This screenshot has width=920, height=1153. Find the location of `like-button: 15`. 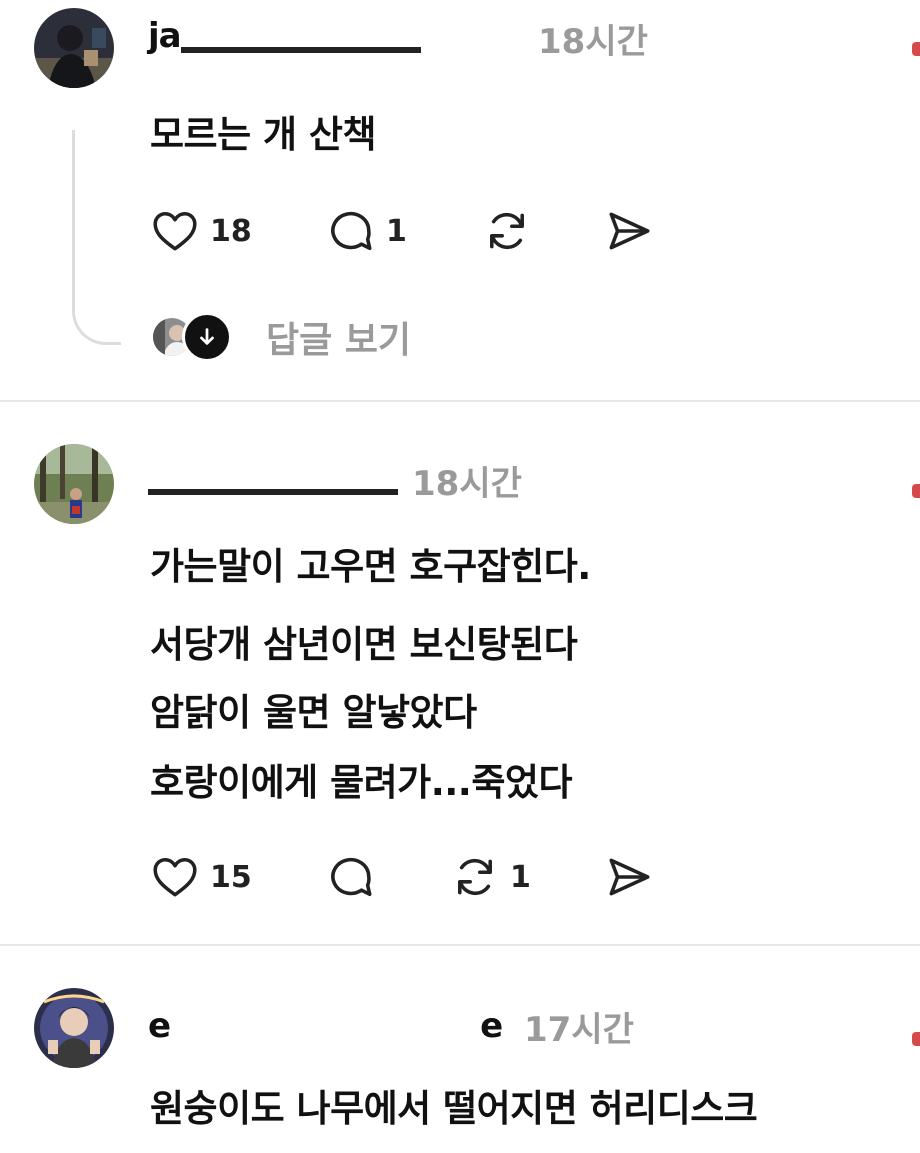

like-button: 15 is located at coordinates (201, 877).